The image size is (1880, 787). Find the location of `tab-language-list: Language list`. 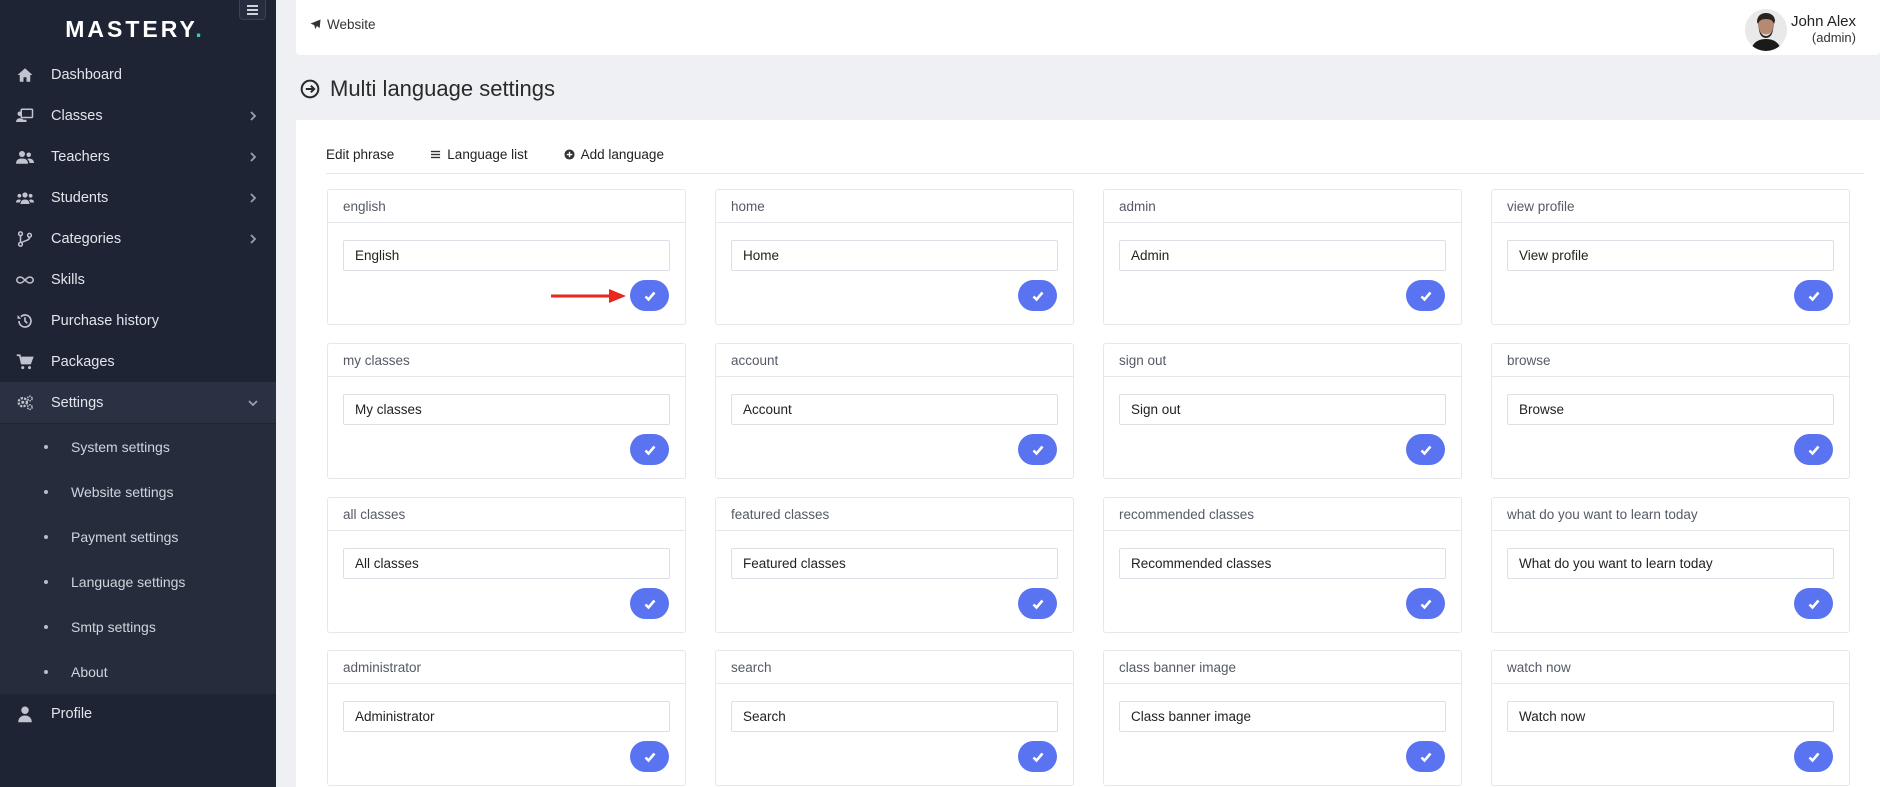

tab-language-list: Language list is located at coordinates (479, 154).